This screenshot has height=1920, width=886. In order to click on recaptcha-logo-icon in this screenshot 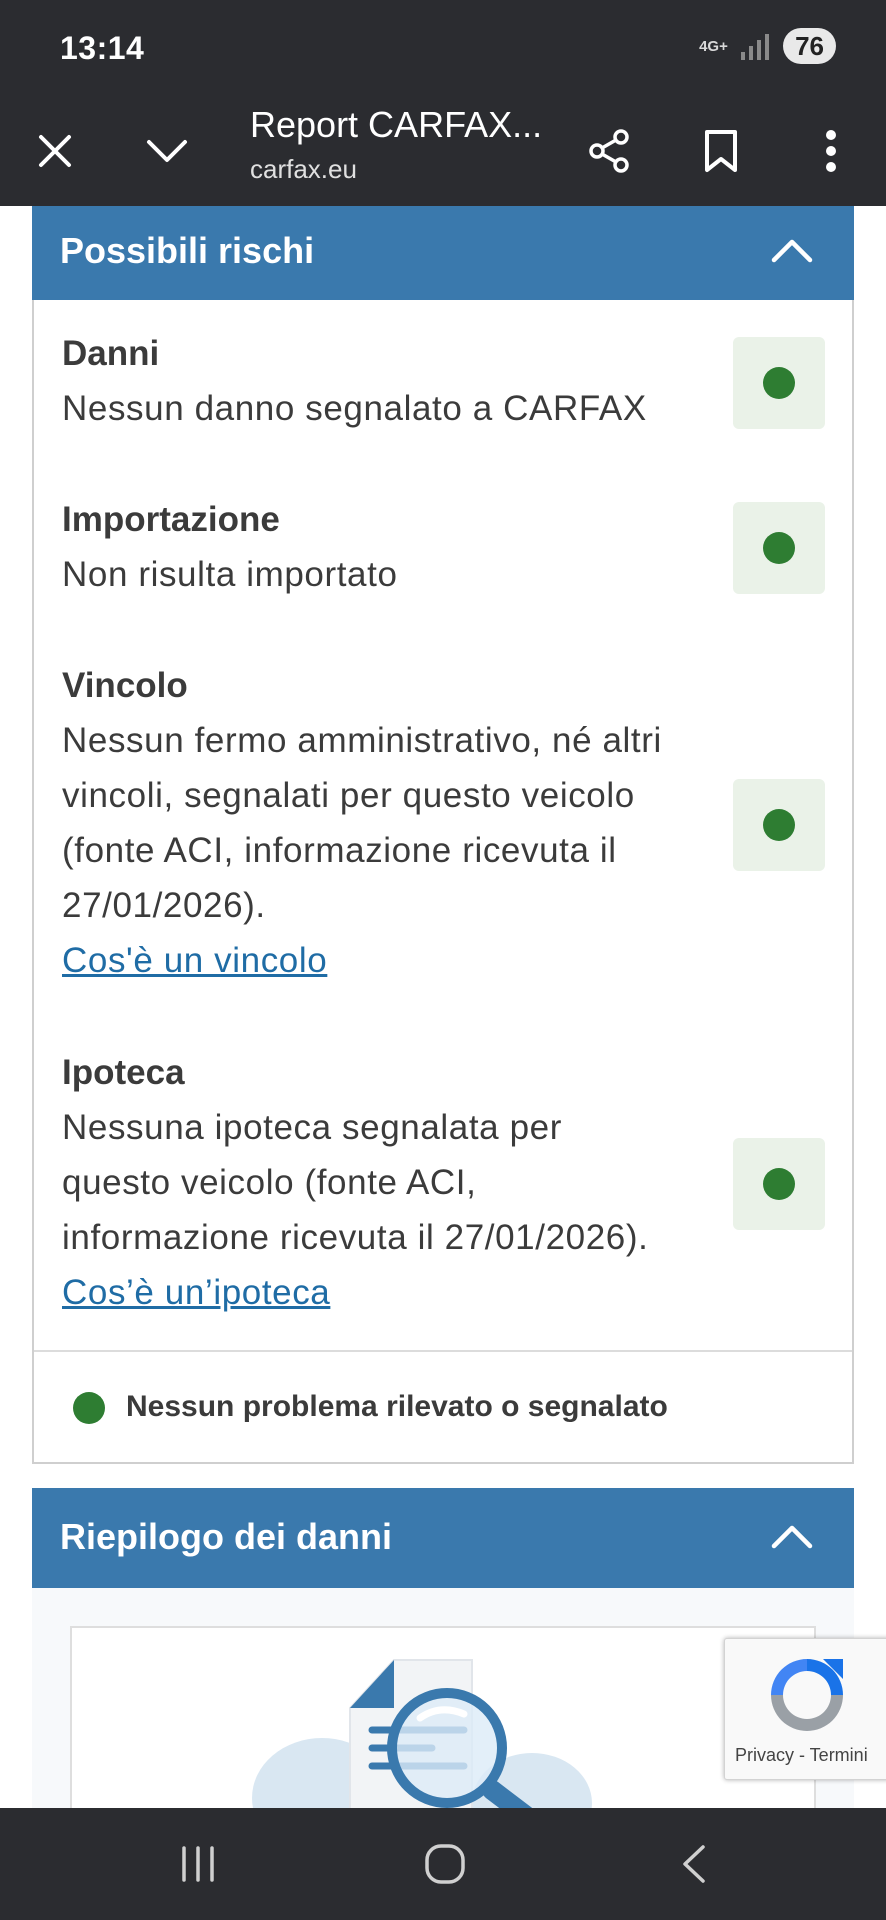, I will do `click(807, 1695)`.